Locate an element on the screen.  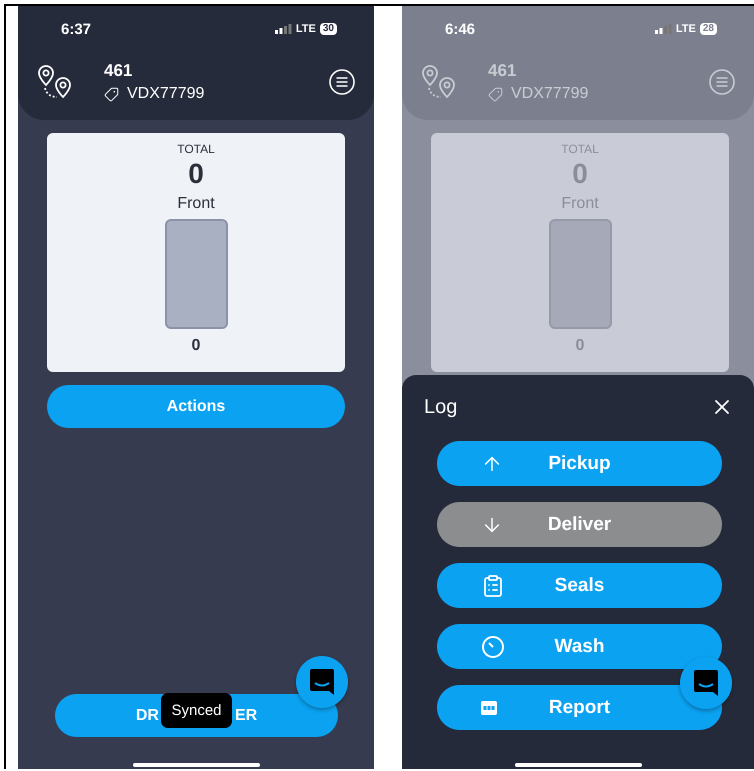
actions-button: Actions is located at coordinates (196, 406).